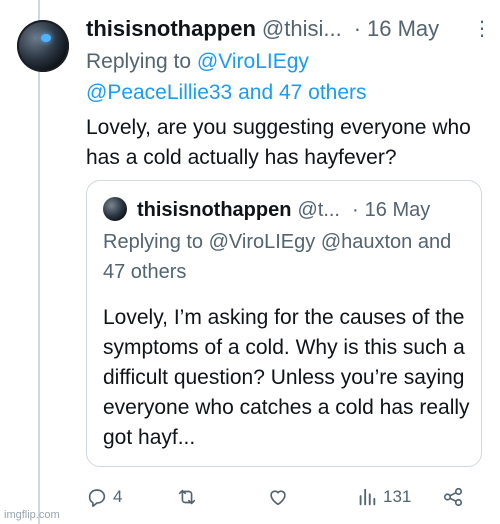 Image resolution: width=500 pixels, height=524 pixels. I want to click on share-button, so click(453, 497).